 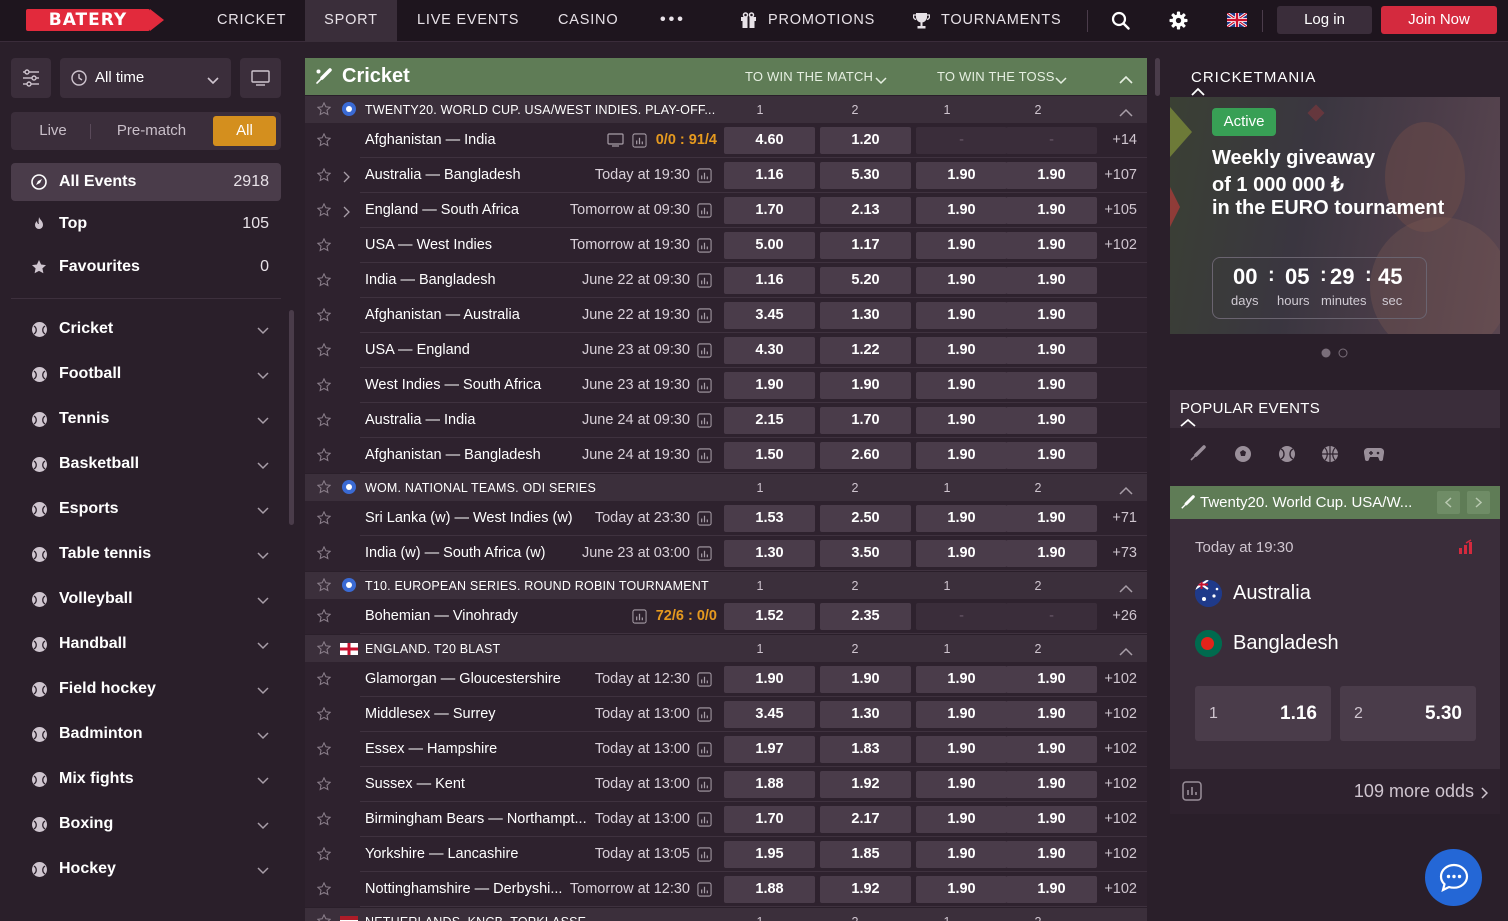 I want to click on next-arrow-button, so click(x=1478, y=502).